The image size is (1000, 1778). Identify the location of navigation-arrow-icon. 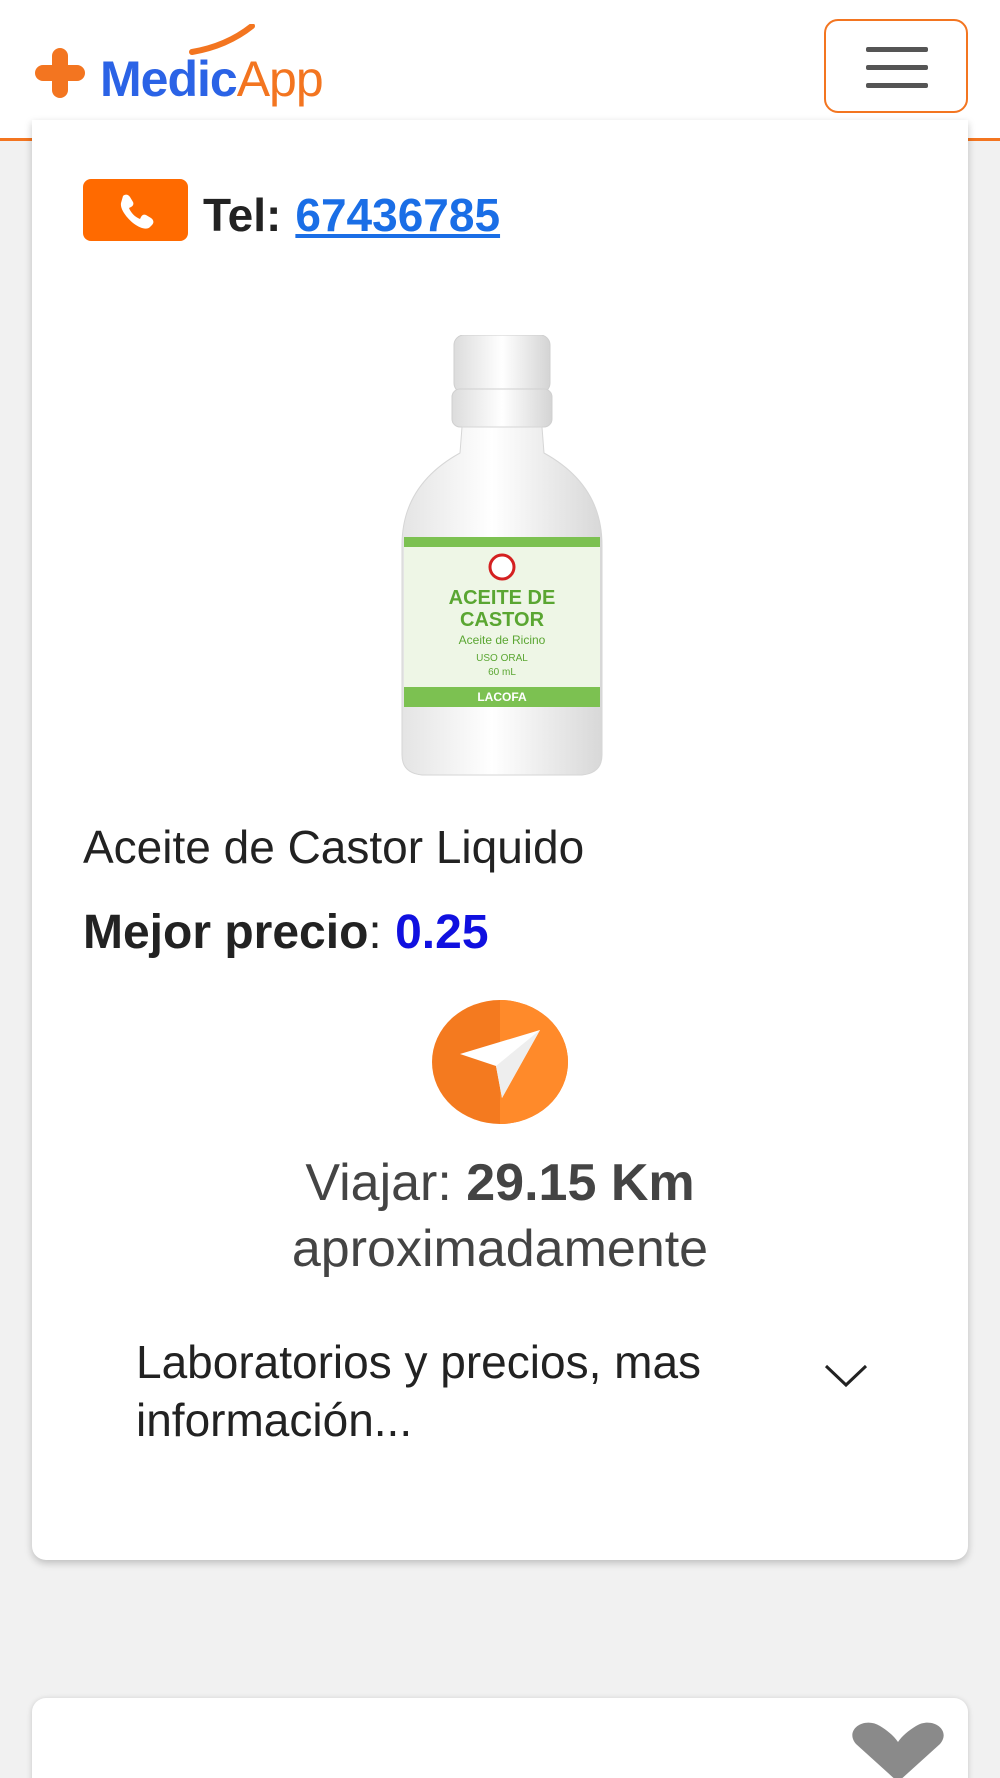
(500, 1062).